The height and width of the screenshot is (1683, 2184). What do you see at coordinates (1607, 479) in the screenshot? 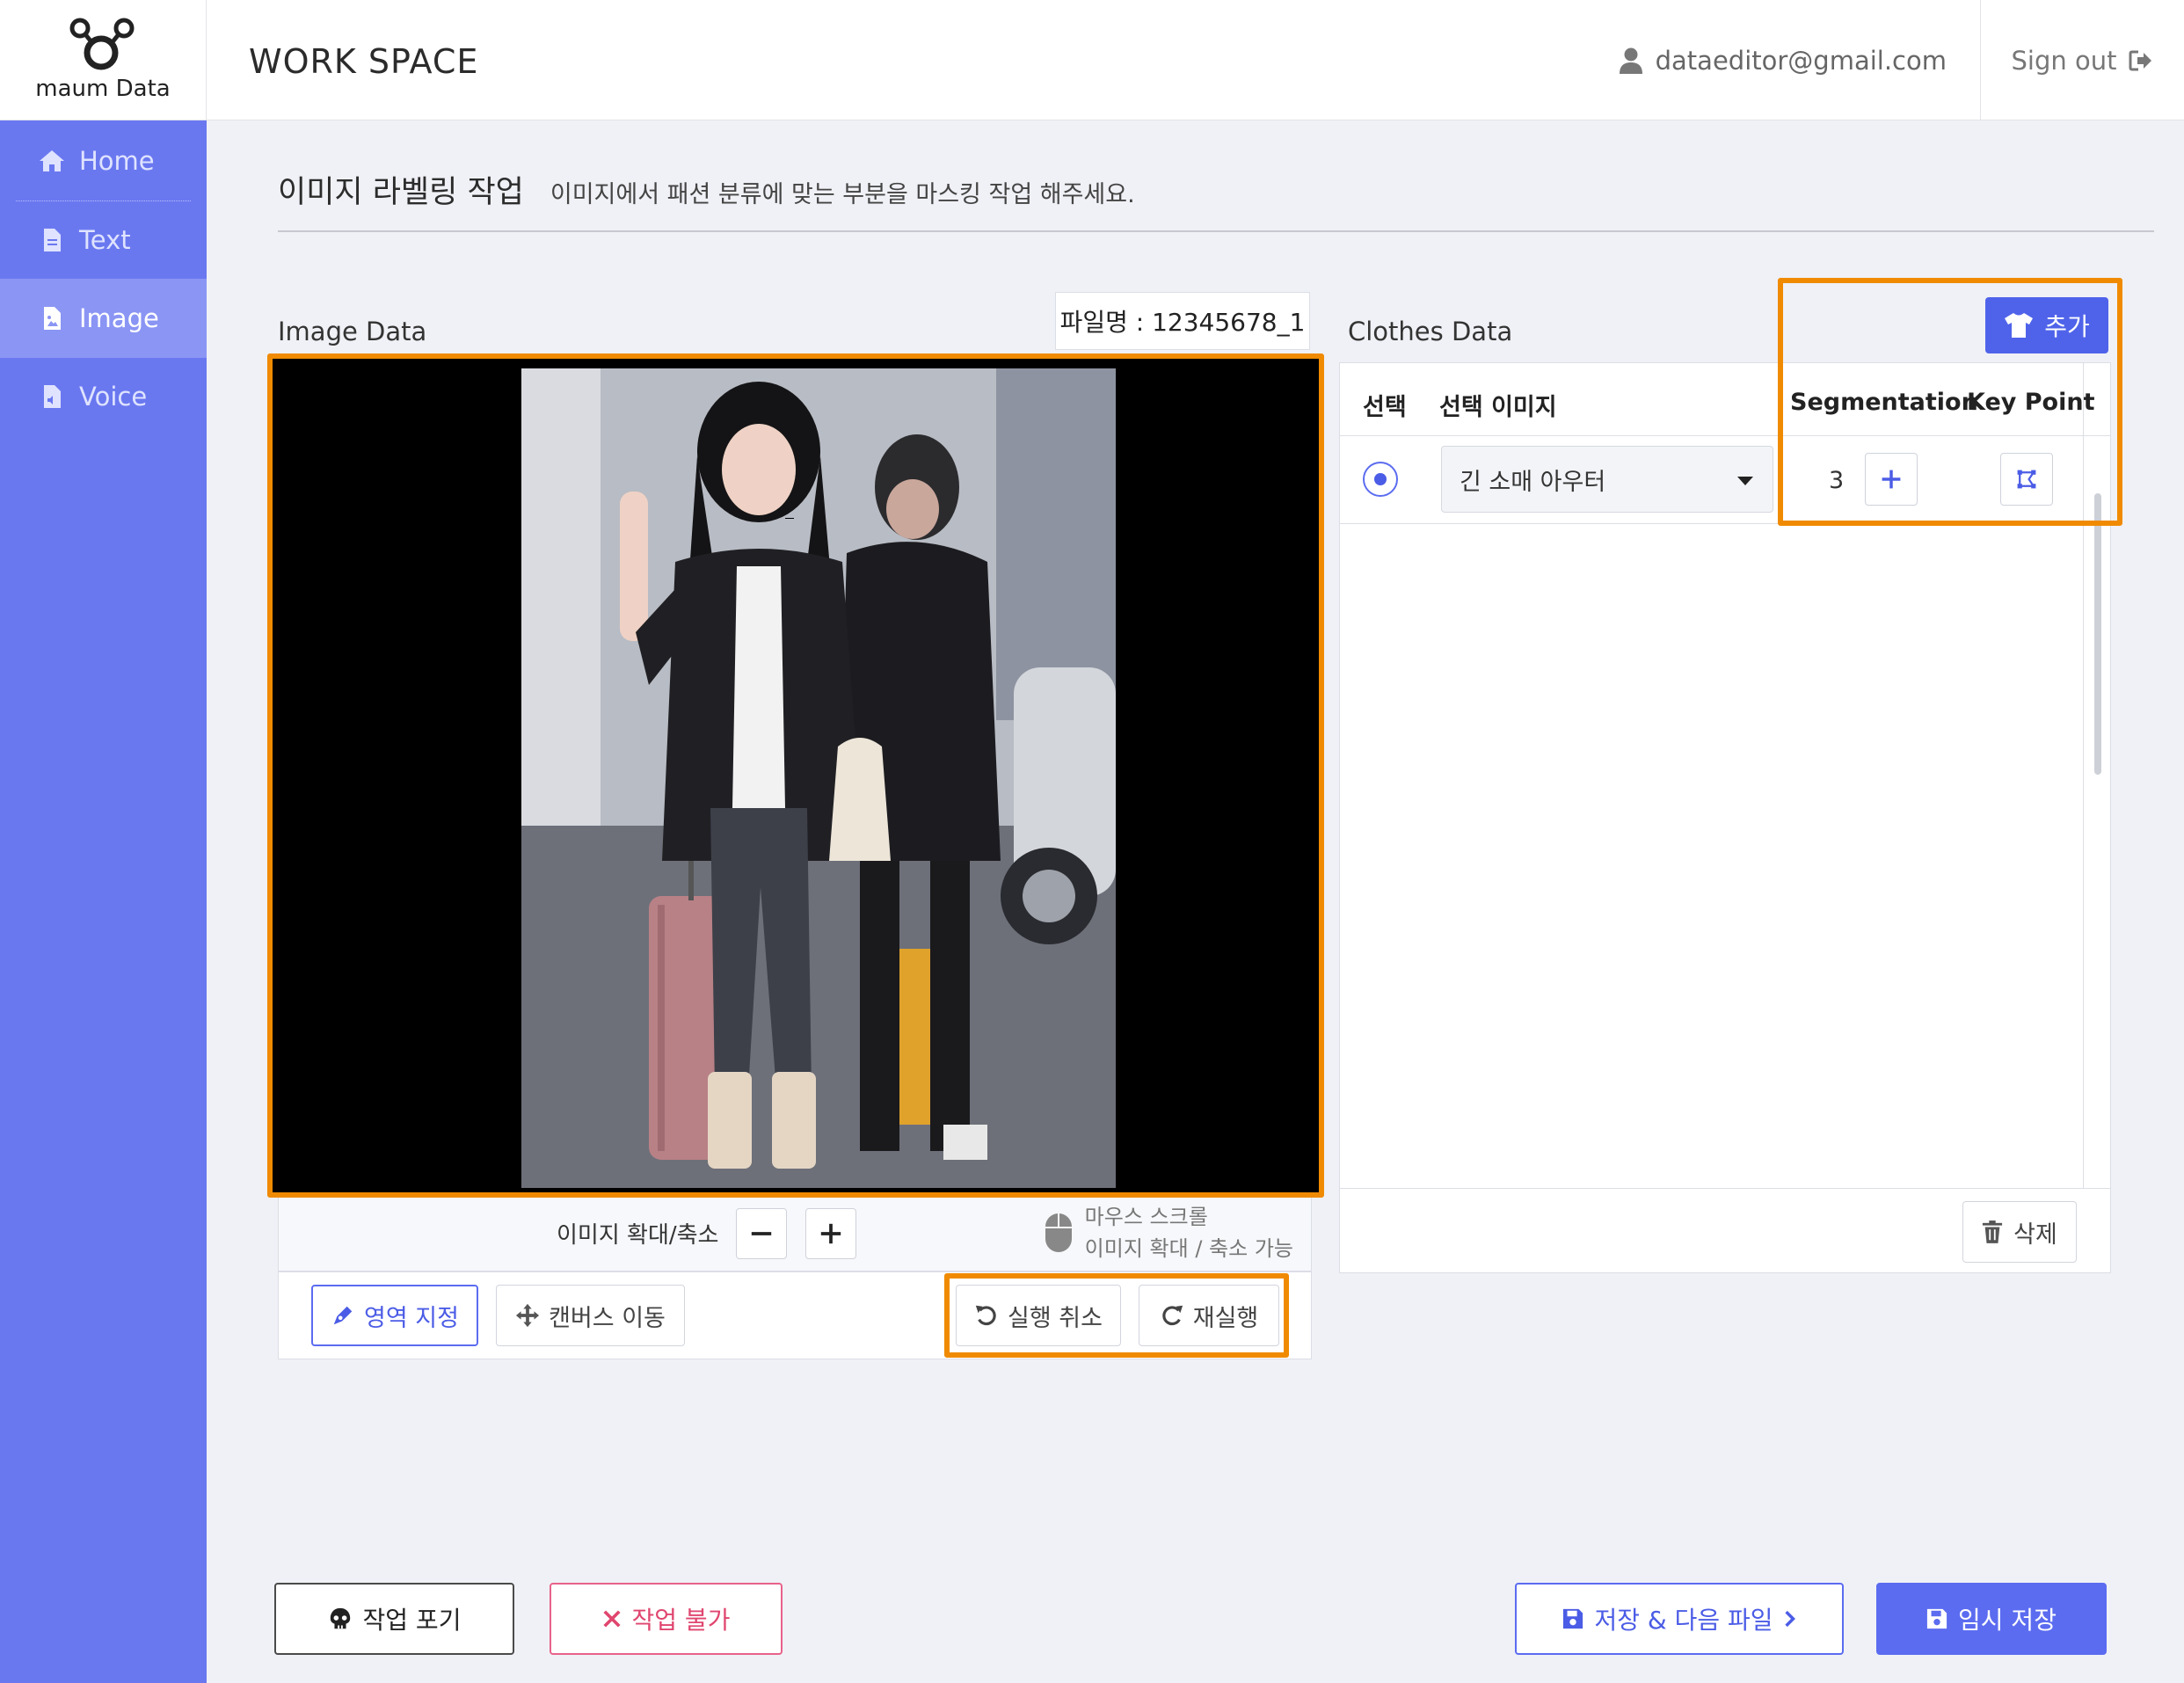
I see `category-dropdown: 긴 소매 아우터` at bounding box center [1607, 479].